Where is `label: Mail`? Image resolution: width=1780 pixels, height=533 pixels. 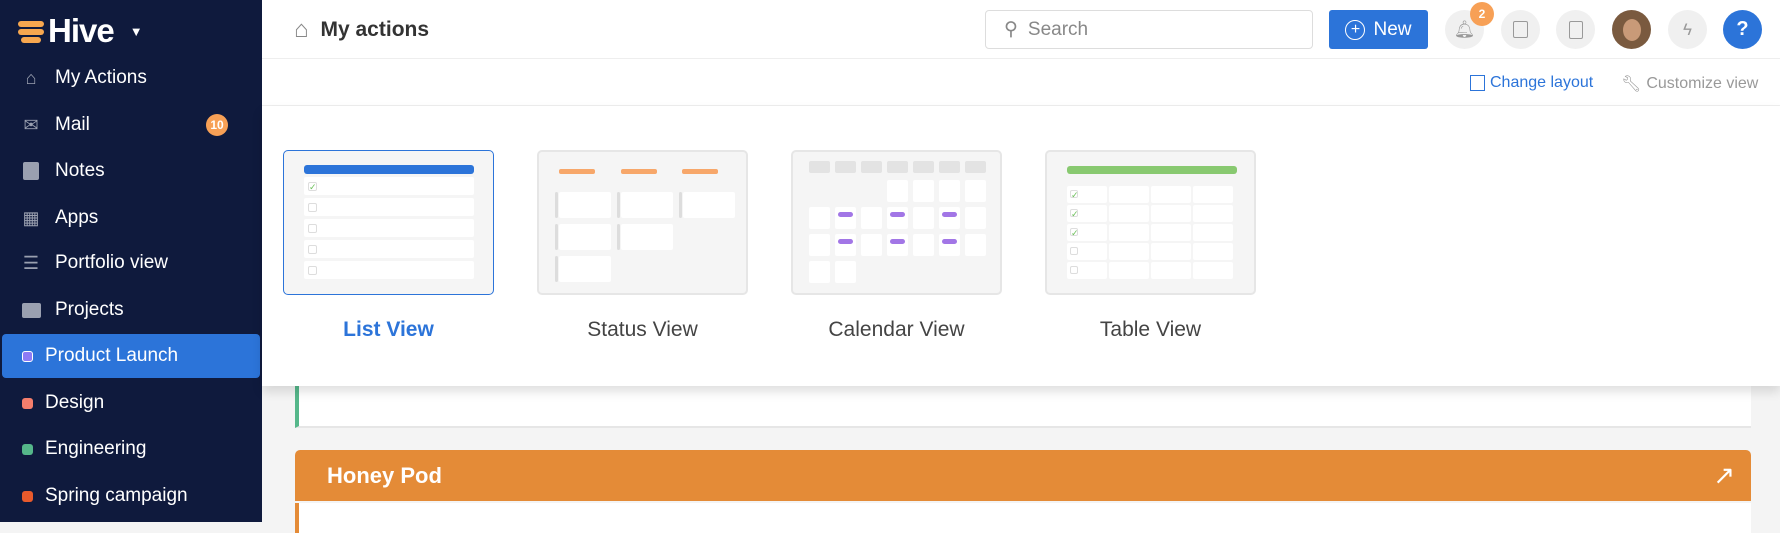
label: Mail is located at coordinates (72, 124).